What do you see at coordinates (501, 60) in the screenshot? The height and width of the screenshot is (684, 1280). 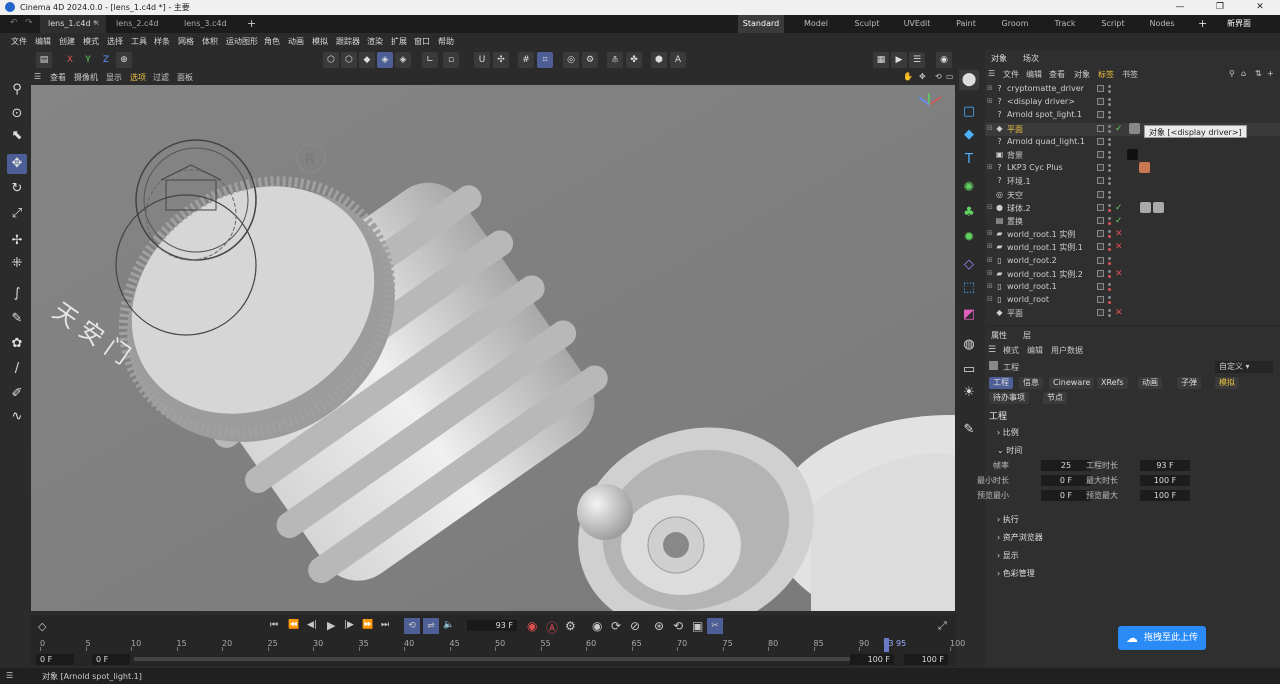 I see `snap-settings-icon: ✣` at bounding box center [501, 60].